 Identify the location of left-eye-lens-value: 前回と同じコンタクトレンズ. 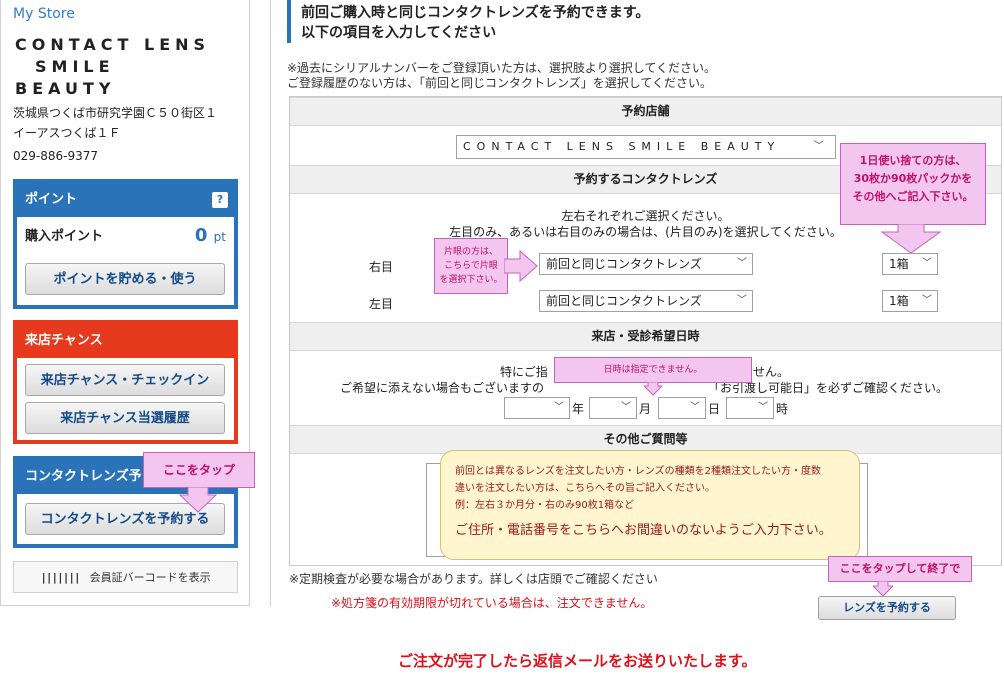
(624, 301).